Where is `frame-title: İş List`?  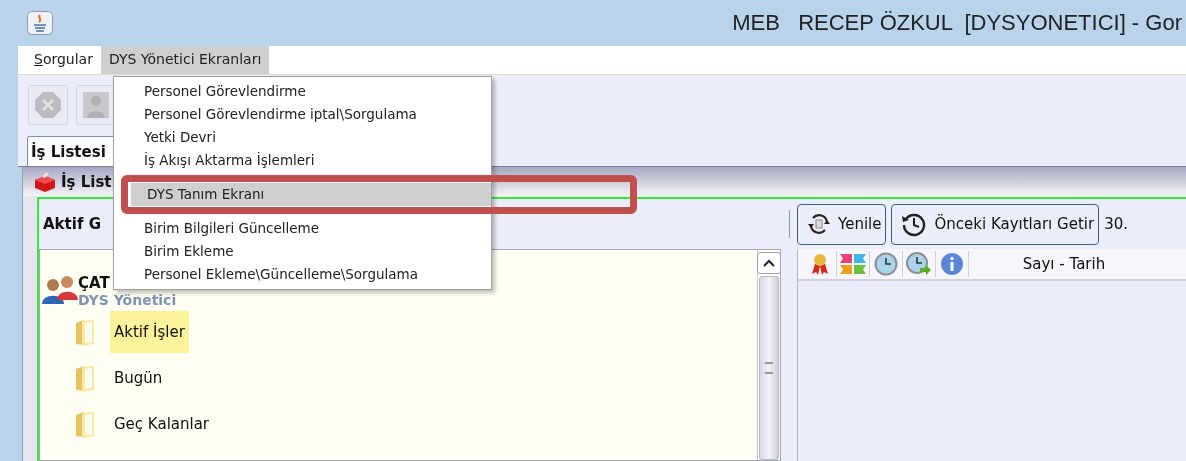
frame-title: İş List is located at coordinates (86, 181).